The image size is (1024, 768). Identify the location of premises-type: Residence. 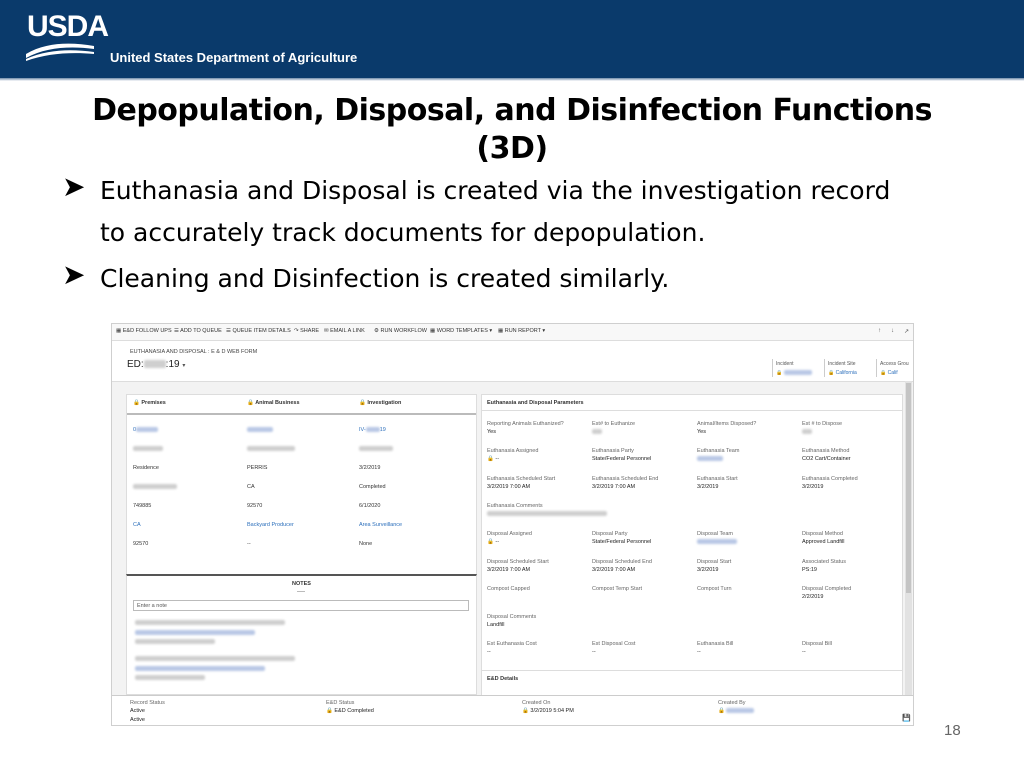
(146, 468).